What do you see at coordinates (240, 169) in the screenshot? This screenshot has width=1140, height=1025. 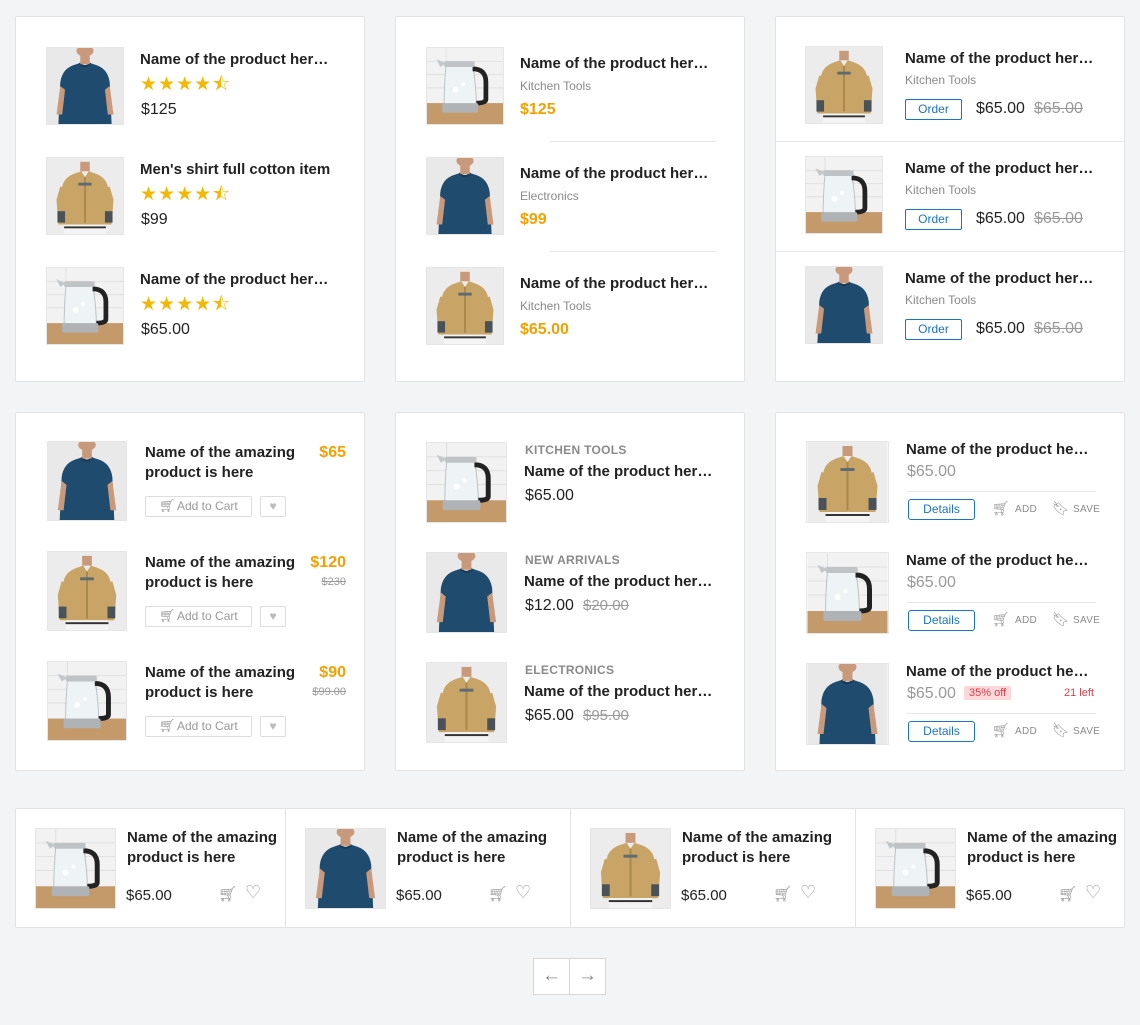 I see `product-title: Men's shirt full cotton item` at bounding box center [240, 169].